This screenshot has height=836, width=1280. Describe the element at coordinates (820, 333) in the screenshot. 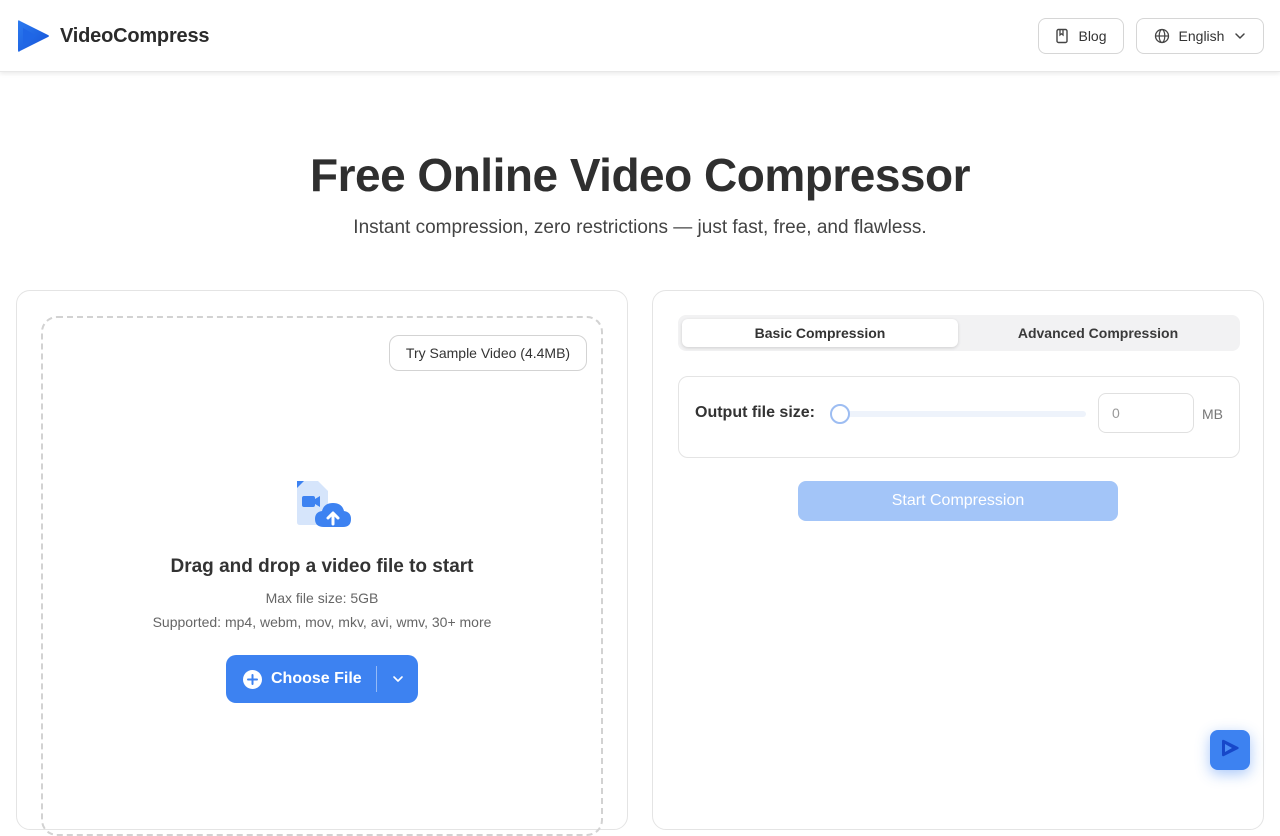

I see `tab-basic-compression: Basic Compression` at that location.